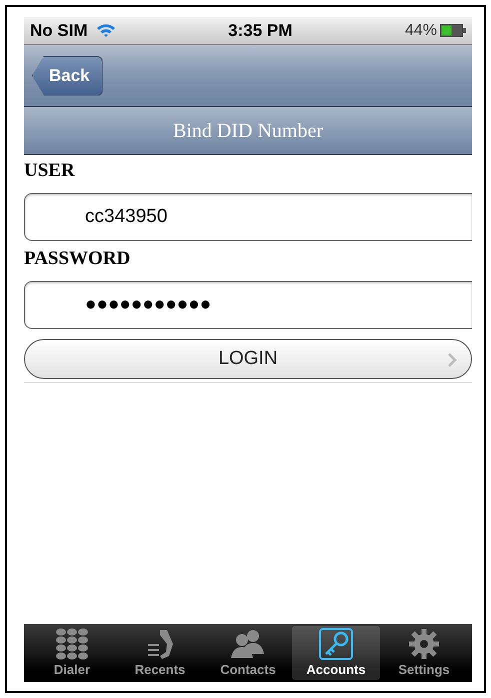 Image resolution: width=491 pixels, height=698 pixels. I want to click on login-button: LOGIN, so click(248, 359).